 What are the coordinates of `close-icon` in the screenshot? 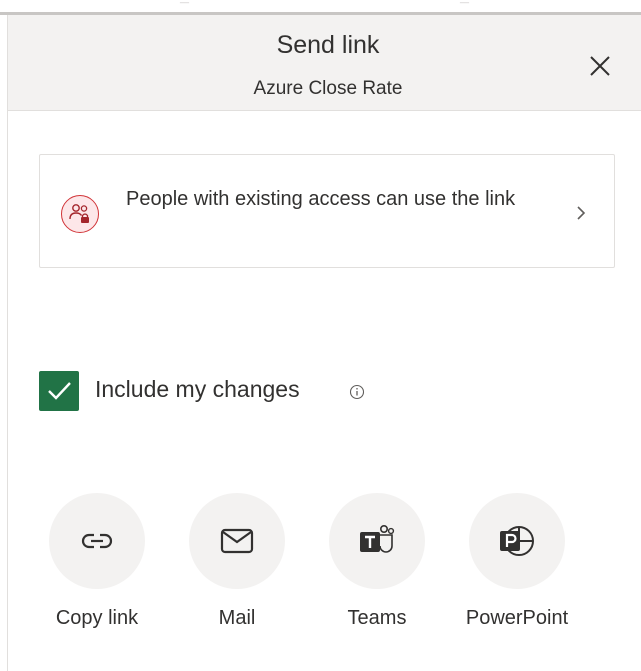 It's located at (600, 66).